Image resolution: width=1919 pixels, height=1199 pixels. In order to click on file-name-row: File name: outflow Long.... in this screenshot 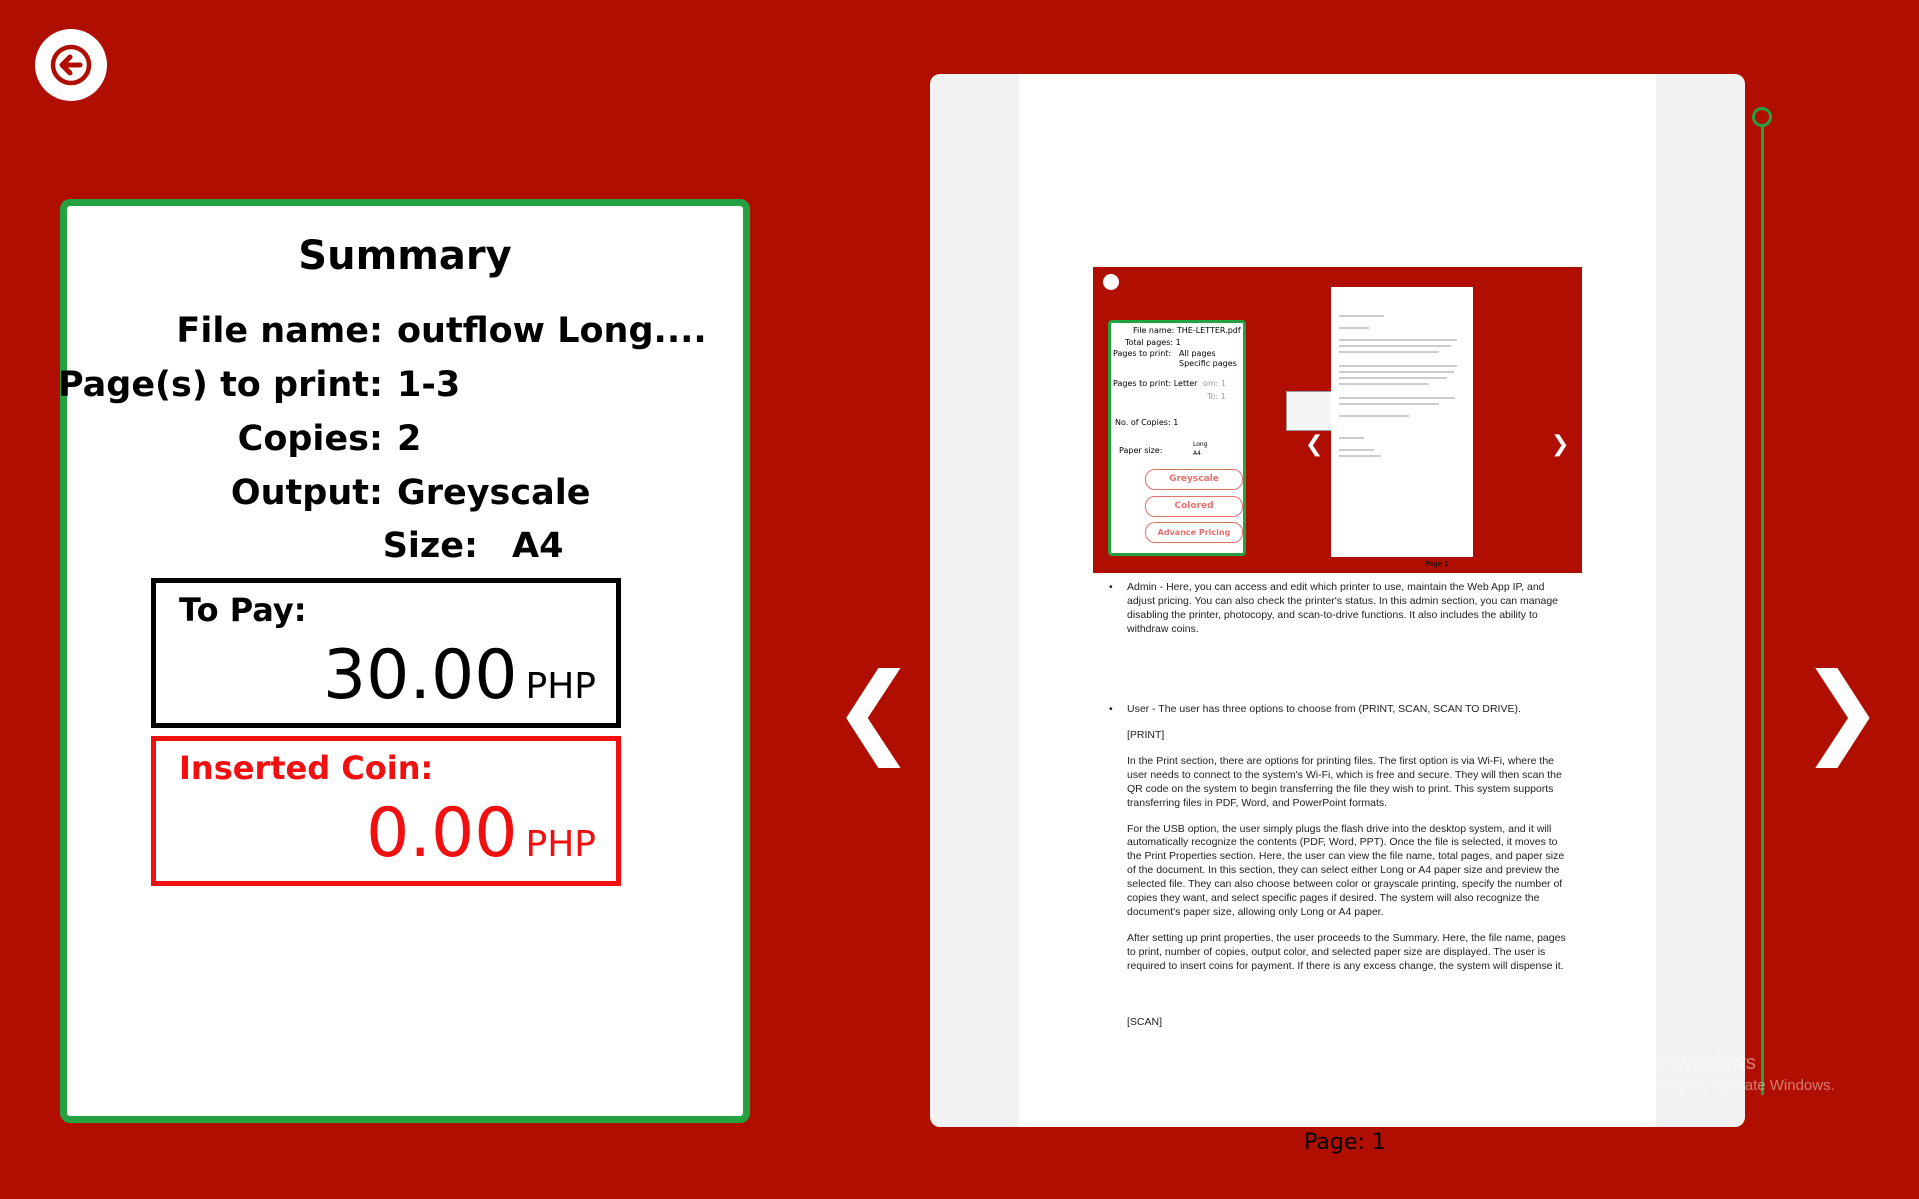, I will do `click(405, 338)`.